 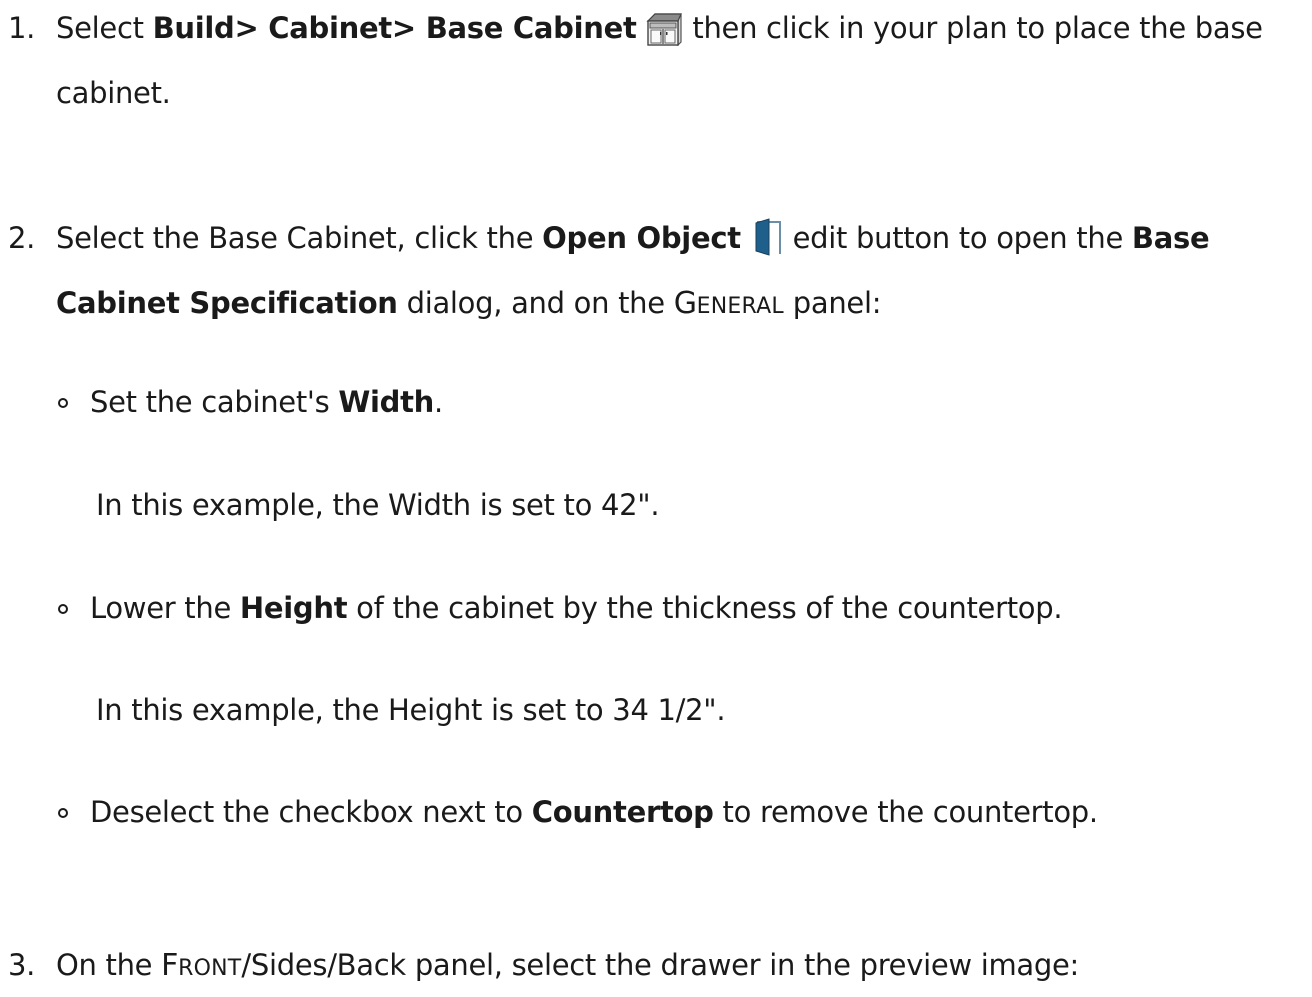 What do you see at coordinates (685, 303) in the screenshot?
I see `panel-name-initial: G` at bounding box center [685, 303].